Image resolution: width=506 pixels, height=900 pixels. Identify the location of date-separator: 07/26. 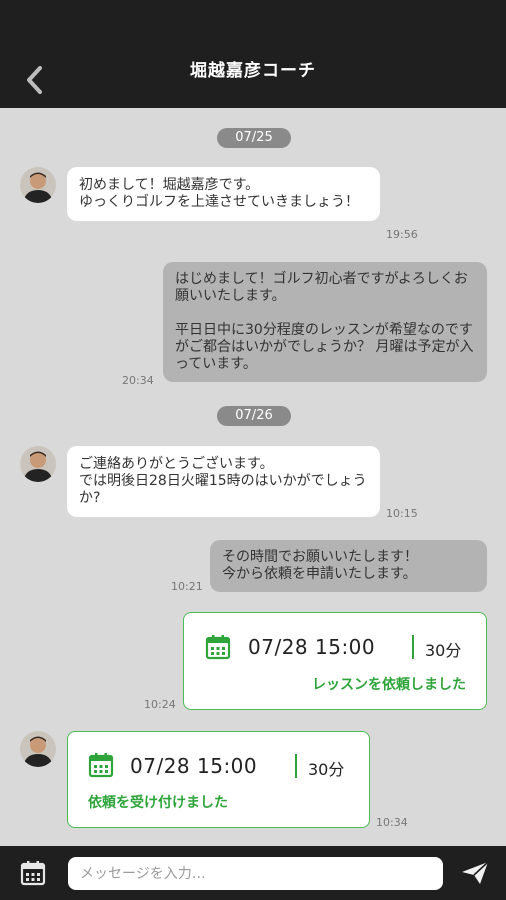
(254, 416).